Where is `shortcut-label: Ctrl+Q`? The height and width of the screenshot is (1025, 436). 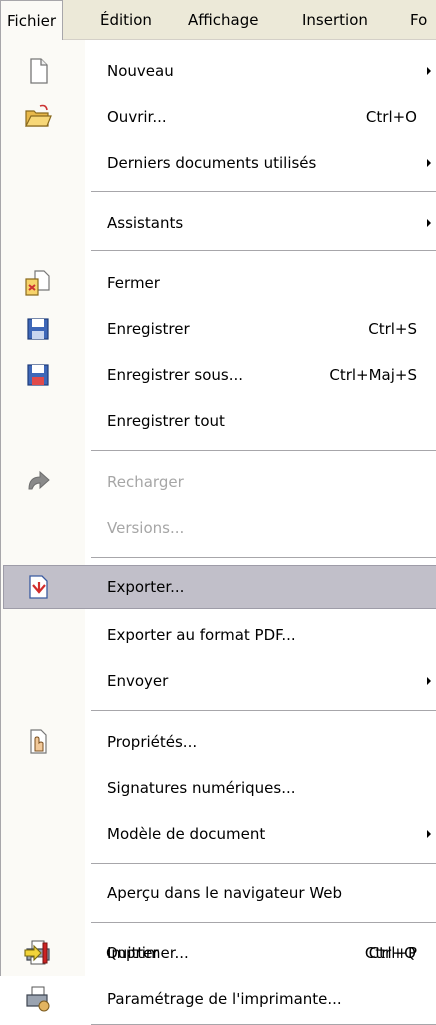 shortcut-label: Ctrl+Q is located at coordinates (390, 953).